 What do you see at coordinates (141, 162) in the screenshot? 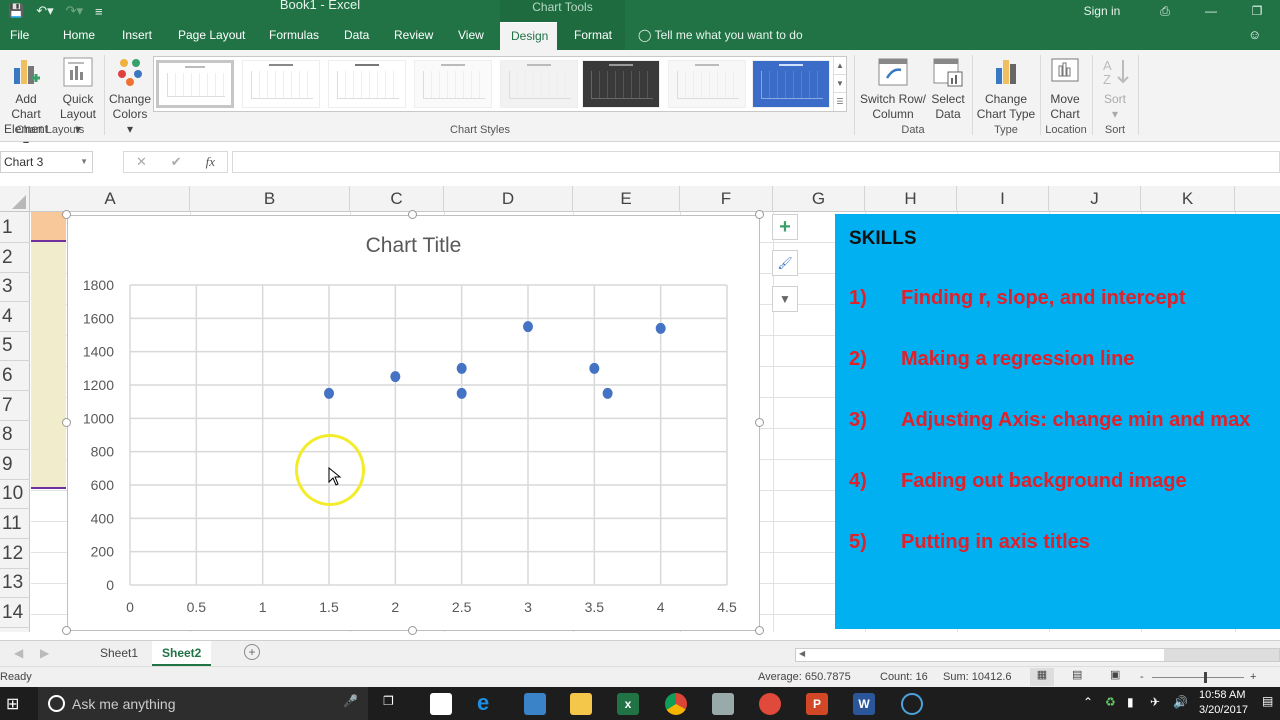
I see `cancel-icon: ✕` at bounding box center [141, 162].